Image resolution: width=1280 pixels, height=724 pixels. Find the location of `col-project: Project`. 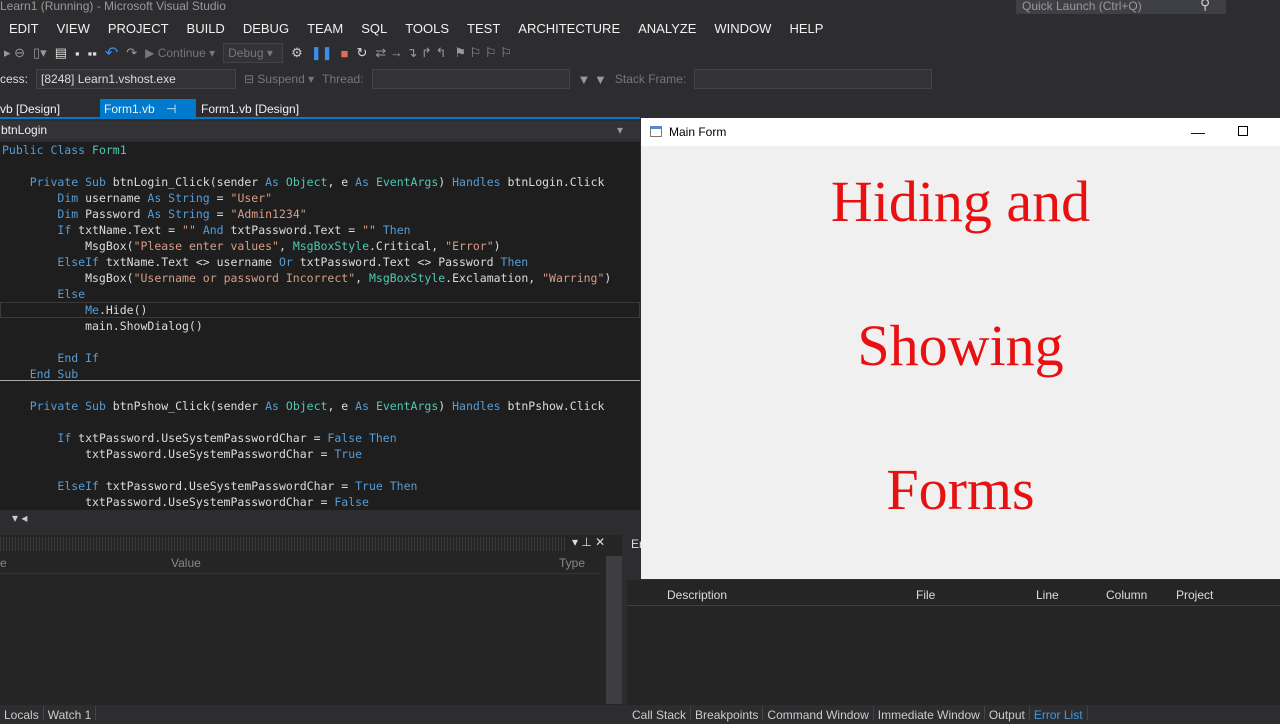

col-project: Project is located at coordinates (1194, 595).